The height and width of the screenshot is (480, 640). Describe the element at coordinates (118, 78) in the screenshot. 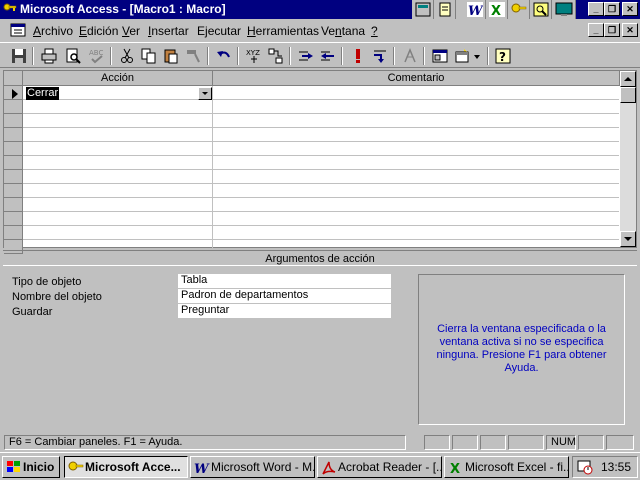

I see `column-header-accion: Acción` at that location.